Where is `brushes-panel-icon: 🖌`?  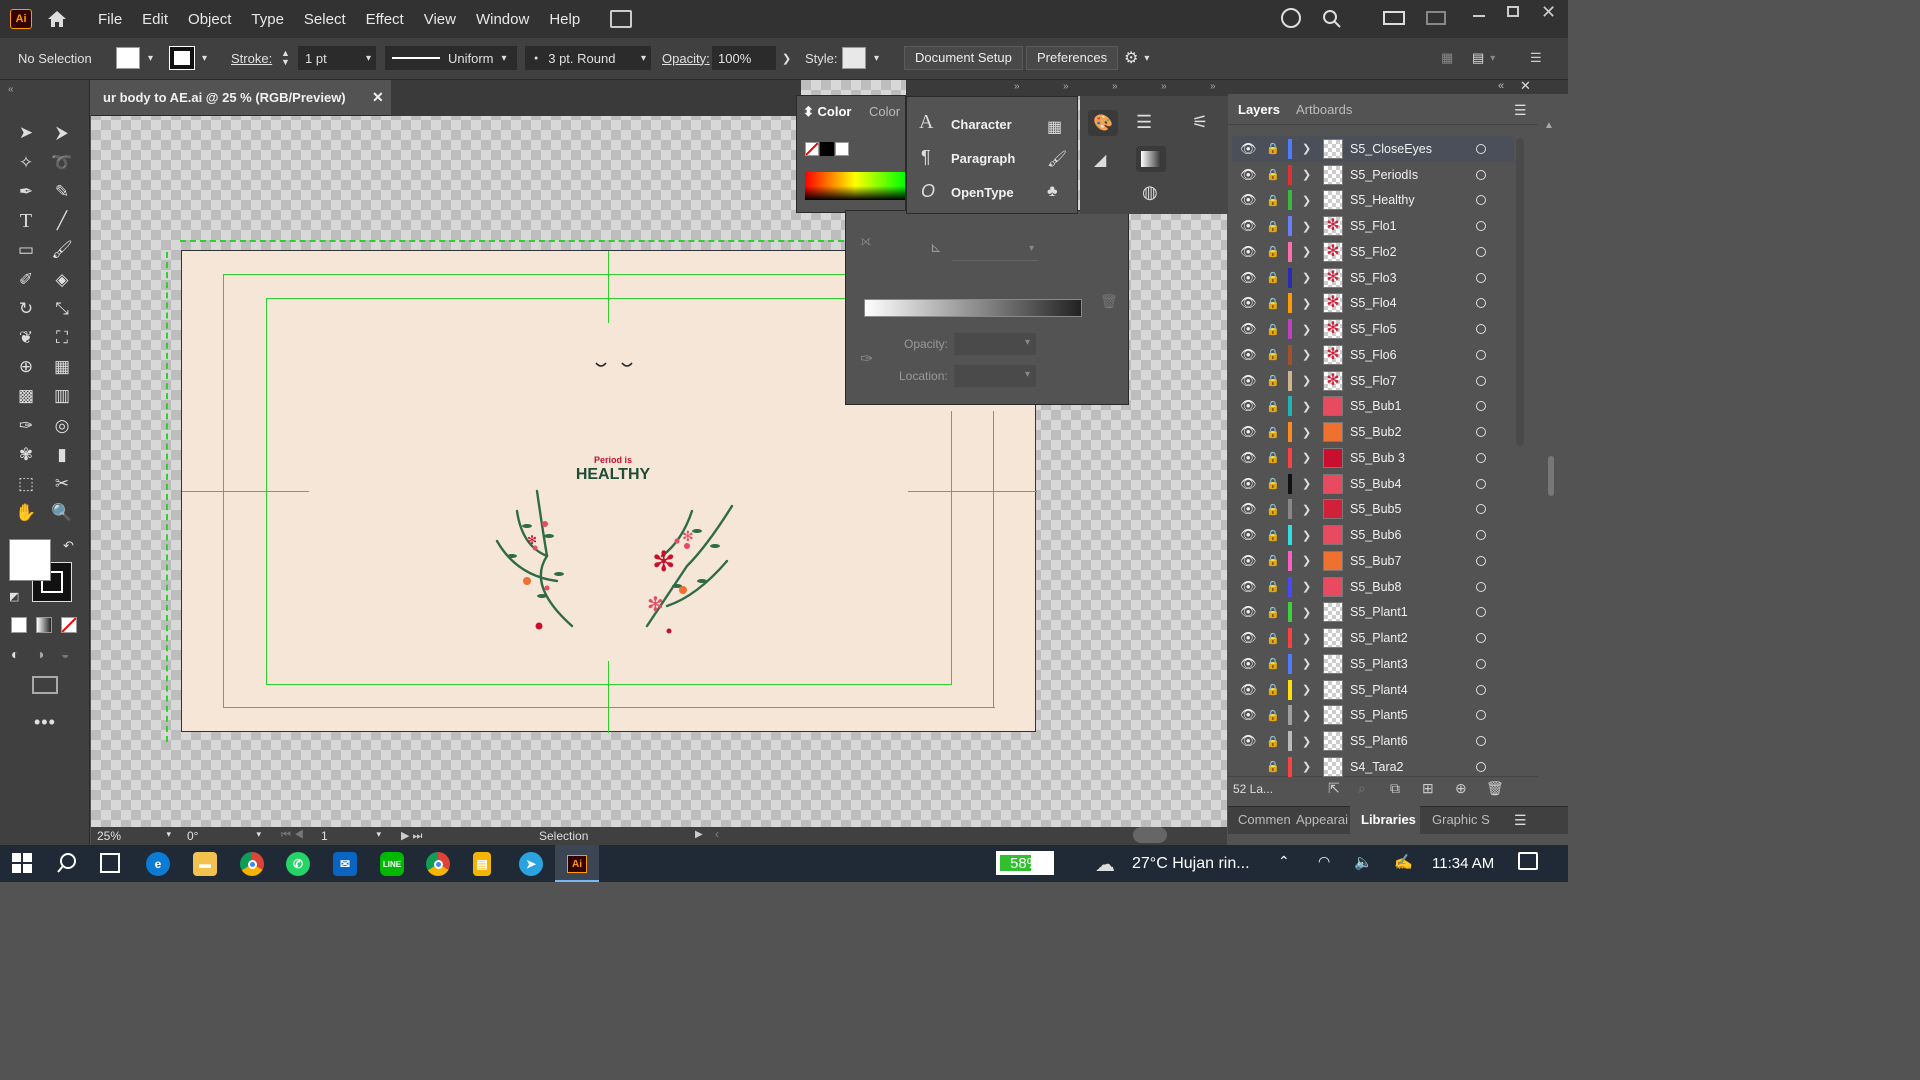
brushes-panel-icon: 🖌 is located at coordinates (1057, 159).